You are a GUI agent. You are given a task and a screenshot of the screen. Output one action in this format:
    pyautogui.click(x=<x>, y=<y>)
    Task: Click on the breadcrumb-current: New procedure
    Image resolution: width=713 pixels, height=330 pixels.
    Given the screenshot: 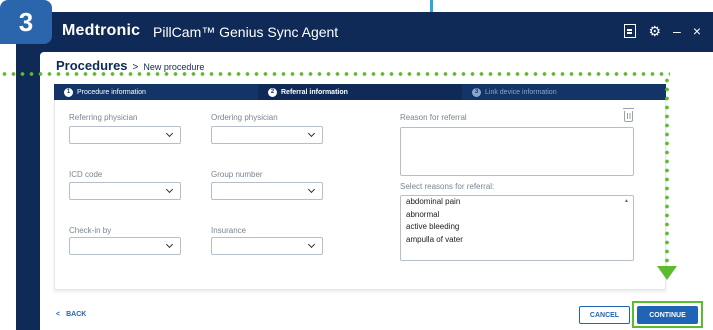 What is the action you would take?
    pyautogui.click(x=174, y=67)
    